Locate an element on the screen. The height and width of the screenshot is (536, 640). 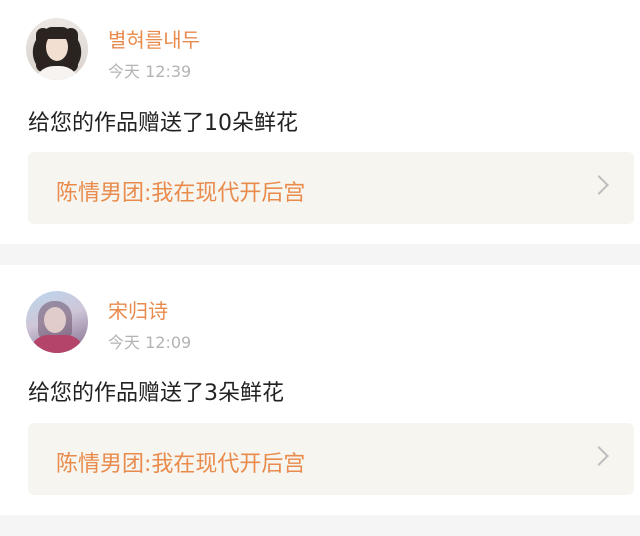
username: 宋归诗 is located at coordinates (138, 309).